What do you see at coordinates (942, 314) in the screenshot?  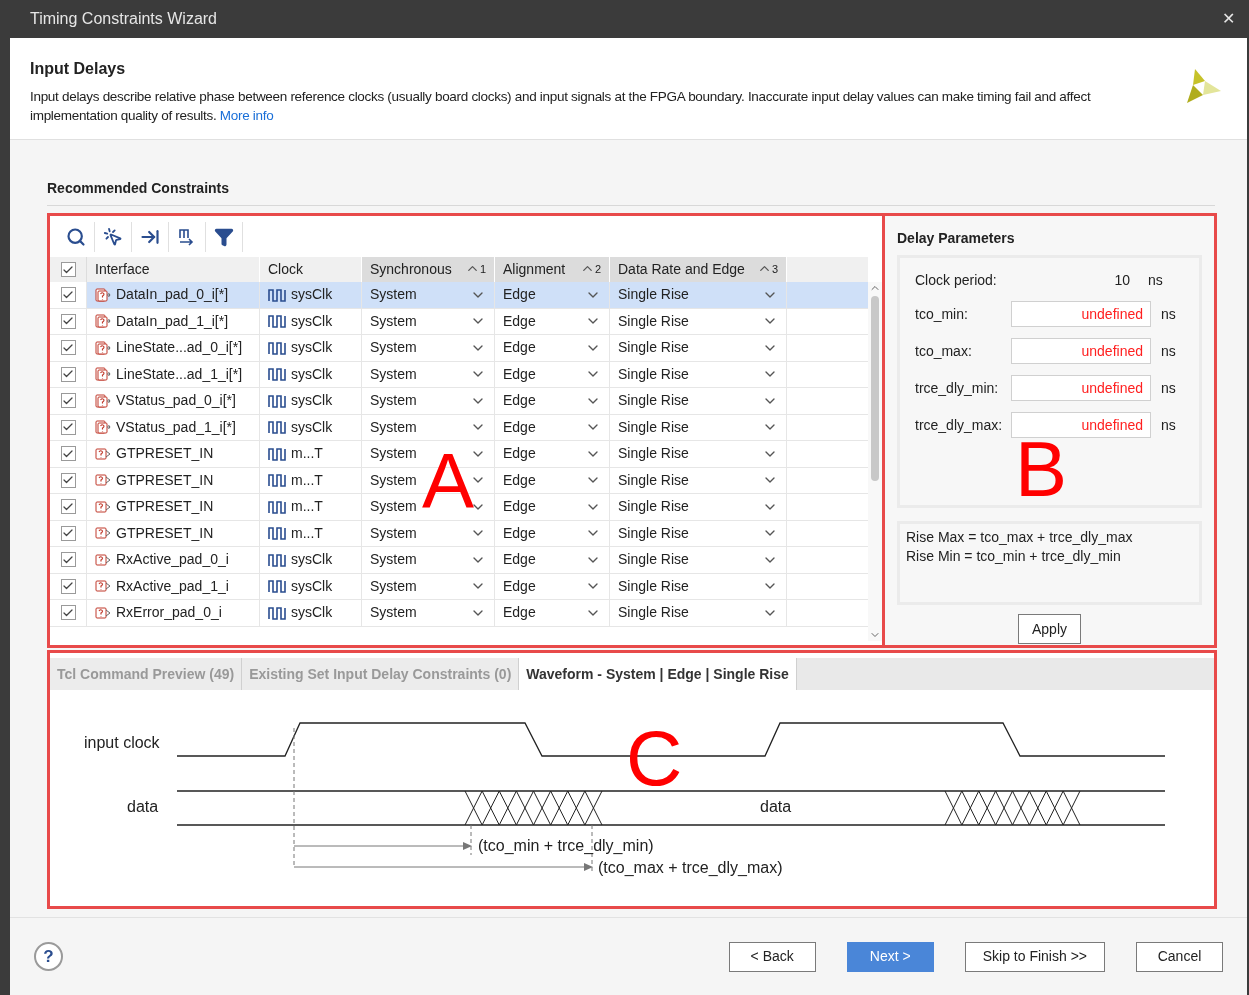 I see `field-label: tco_min:` at bounding box center [942, 314].